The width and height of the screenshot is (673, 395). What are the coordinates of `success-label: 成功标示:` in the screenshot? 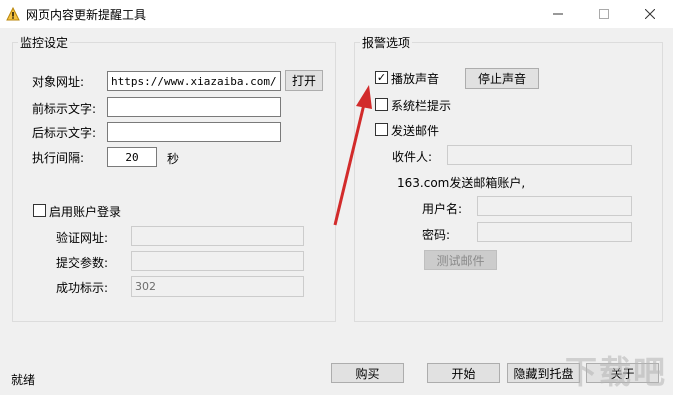 It's located at (82, 288).